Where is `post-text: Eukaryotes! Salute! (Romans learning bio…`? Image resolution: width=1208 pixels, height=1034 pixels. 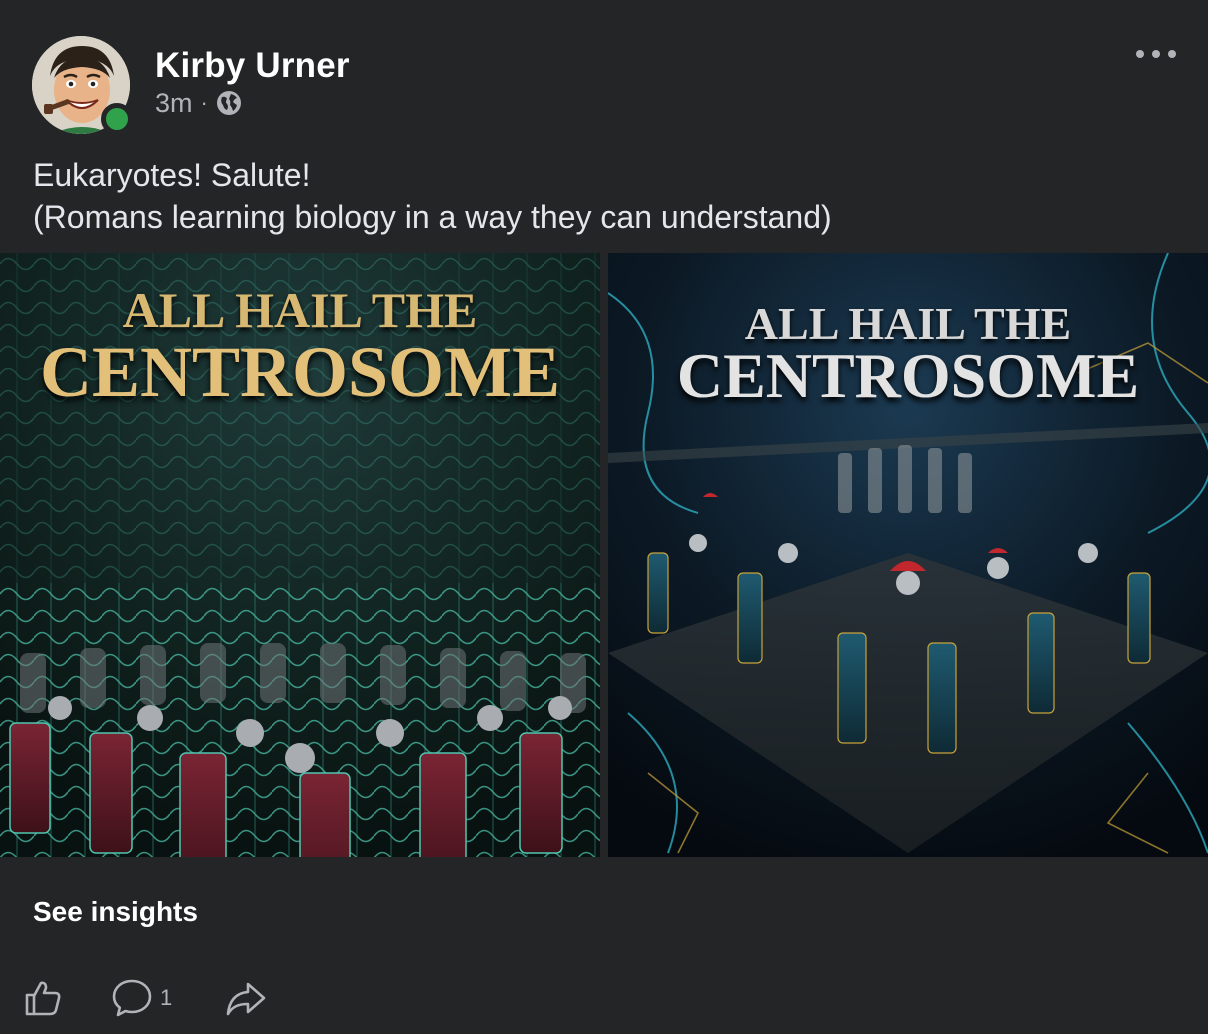
post-text: Eukaryotes! Salute! (Romans learning bio… is located at coordinates (432, 196).